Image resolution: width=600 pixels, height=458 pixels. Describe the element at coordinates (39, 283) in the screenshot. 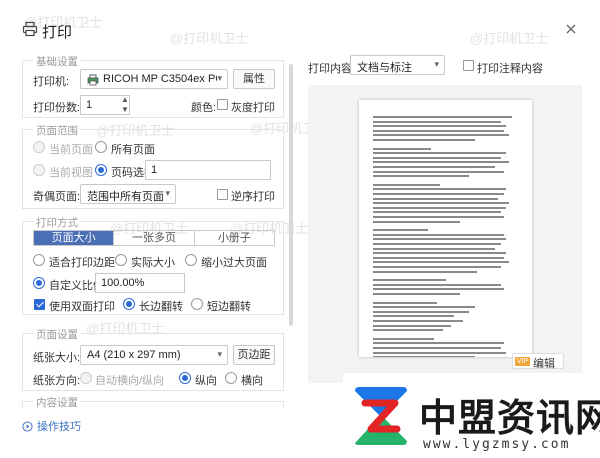

I see `custom-scale-radio` at that location.